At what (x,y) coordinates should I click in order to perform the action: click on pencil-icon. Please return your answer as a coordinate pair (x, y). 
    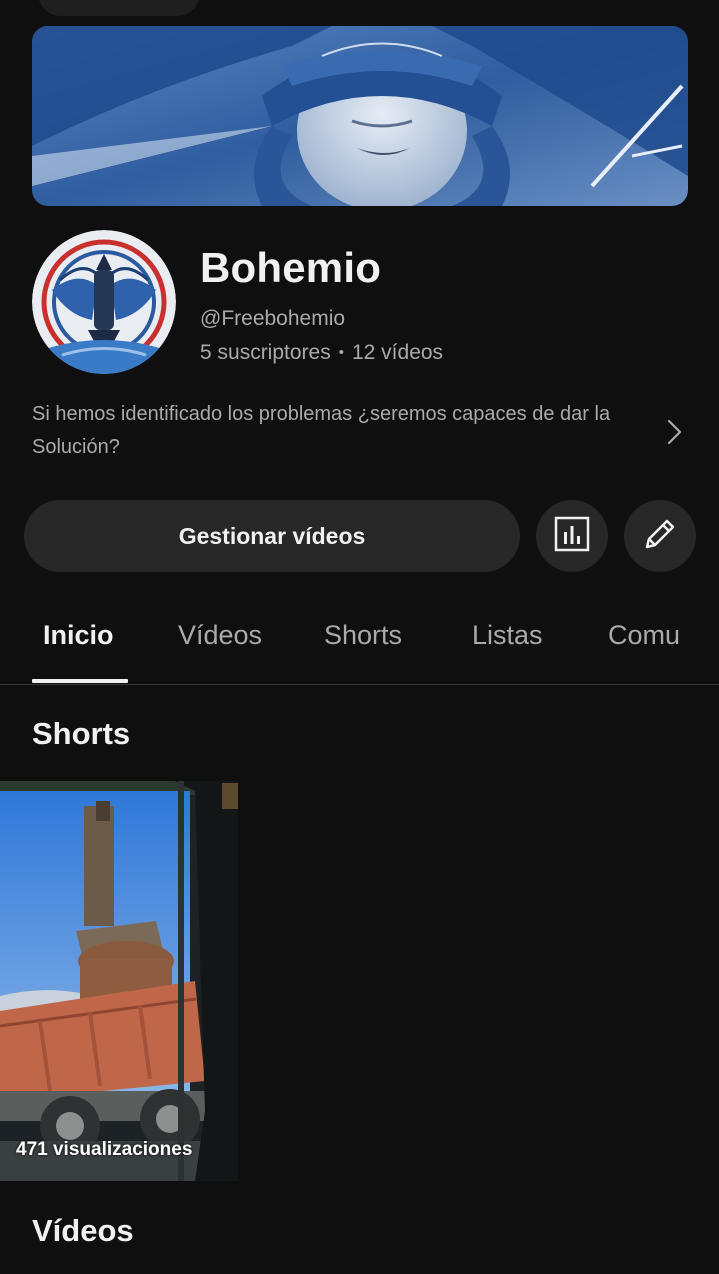
    Looking at the image, I should click on (660, 536).